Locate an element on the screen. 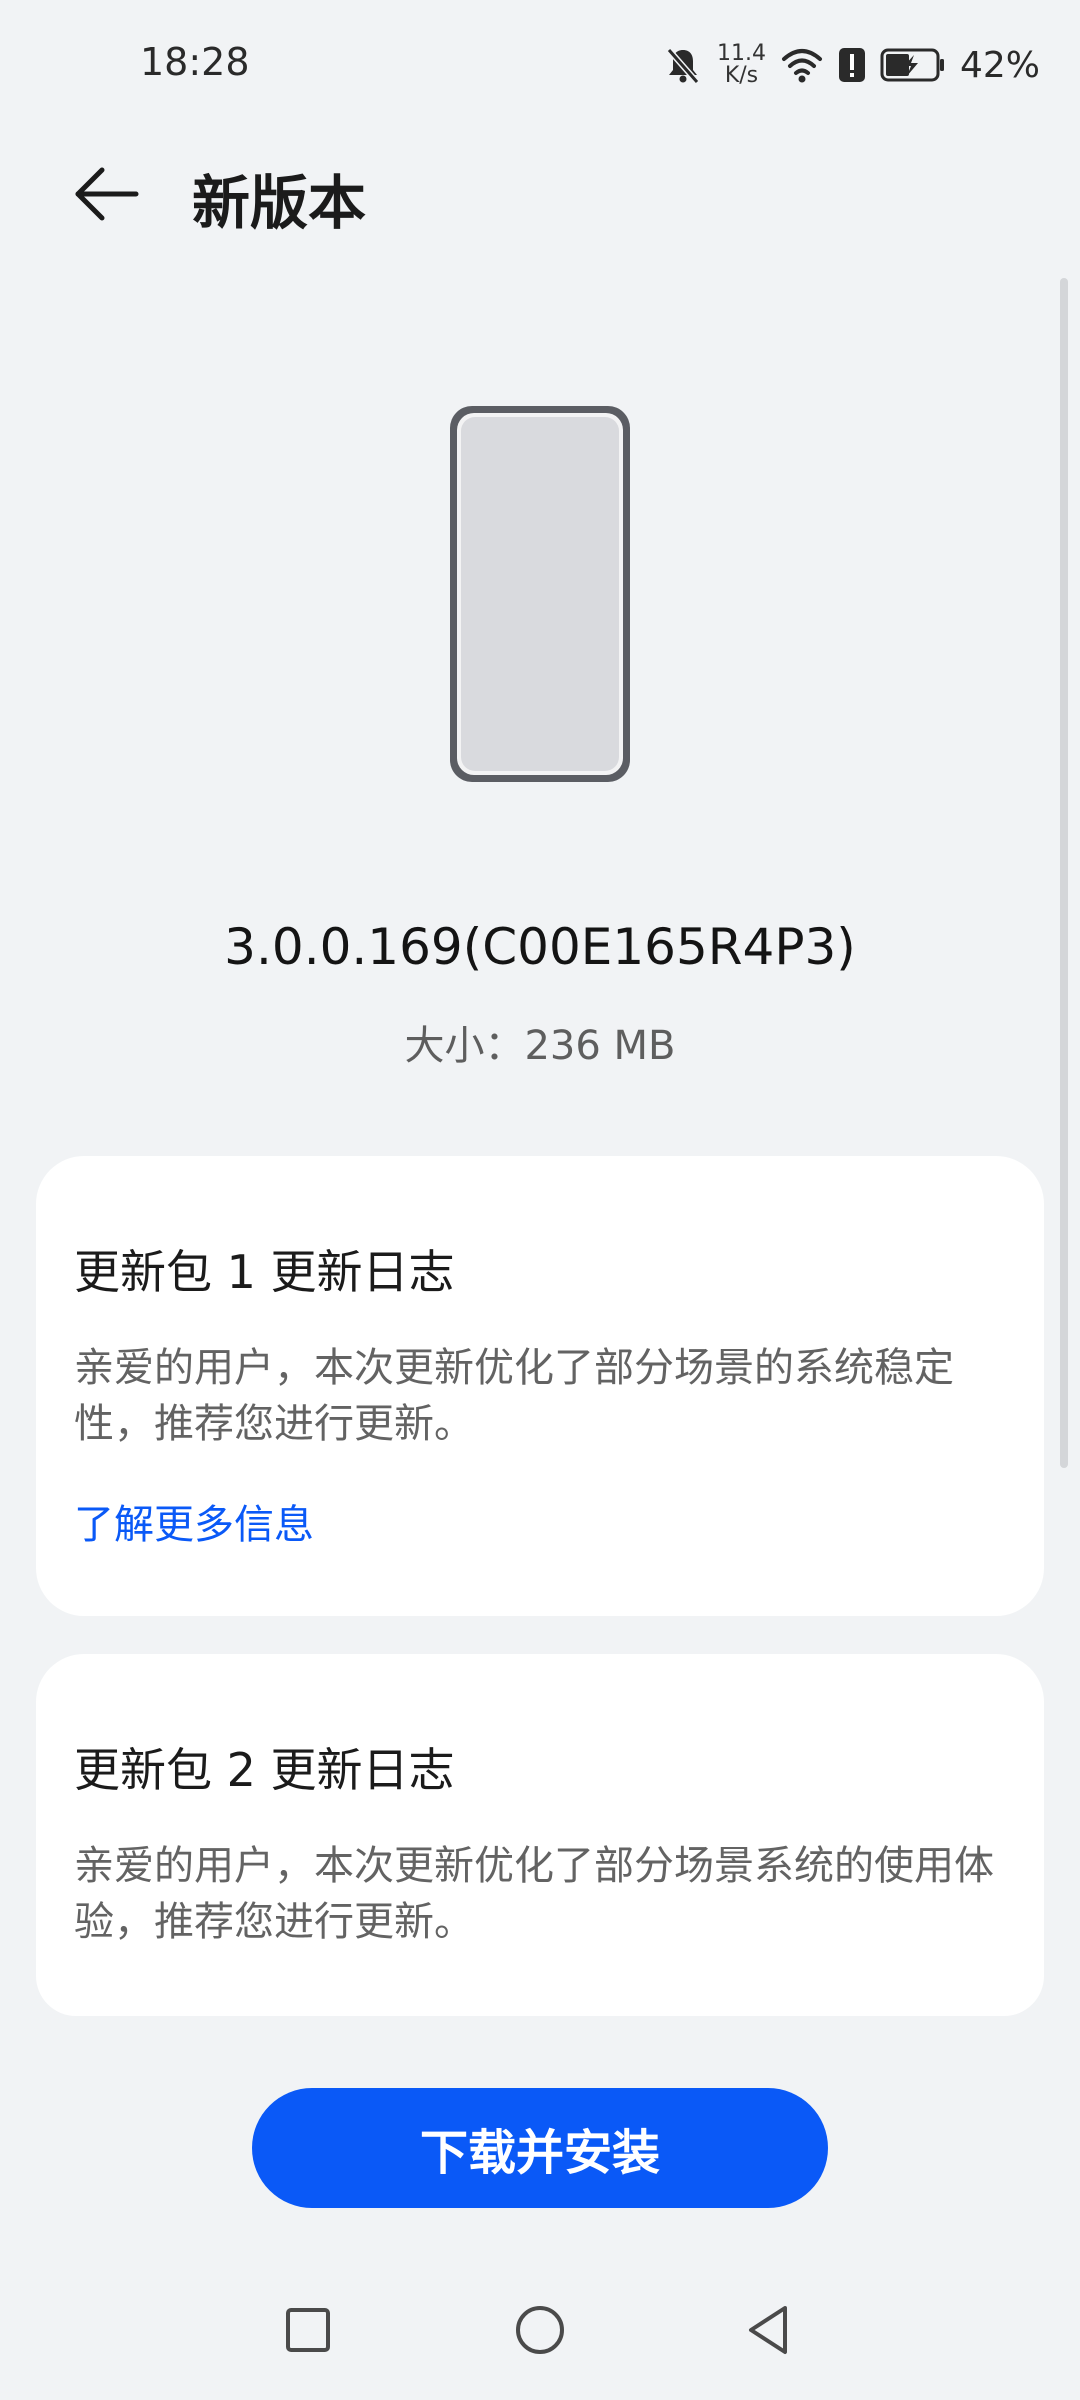  package-size: 大小：236 MB is located at coordinates (540, 1046).